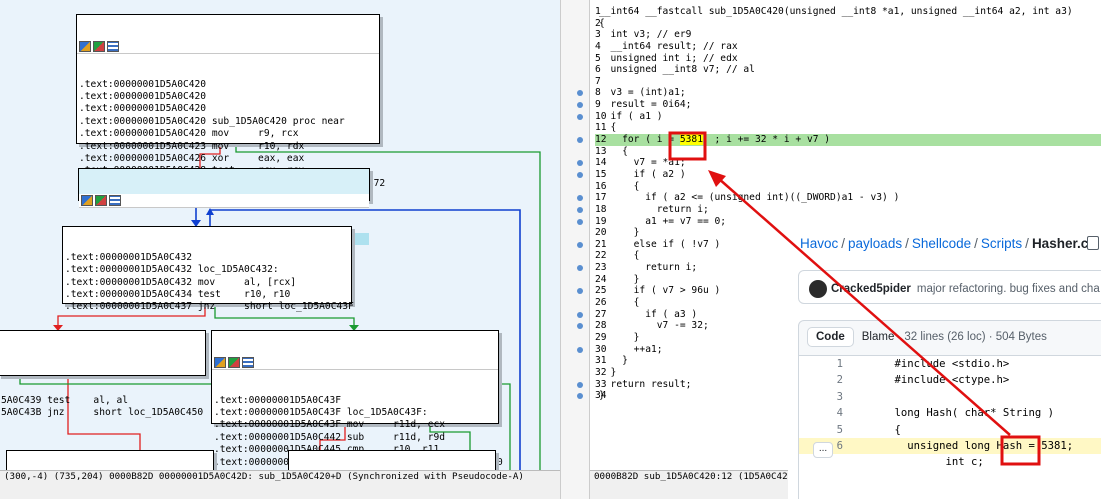 The width and height of the screenshot is (1101, 499). I want to click on pseudocode-line: 18 return i;, so click(839, 209).